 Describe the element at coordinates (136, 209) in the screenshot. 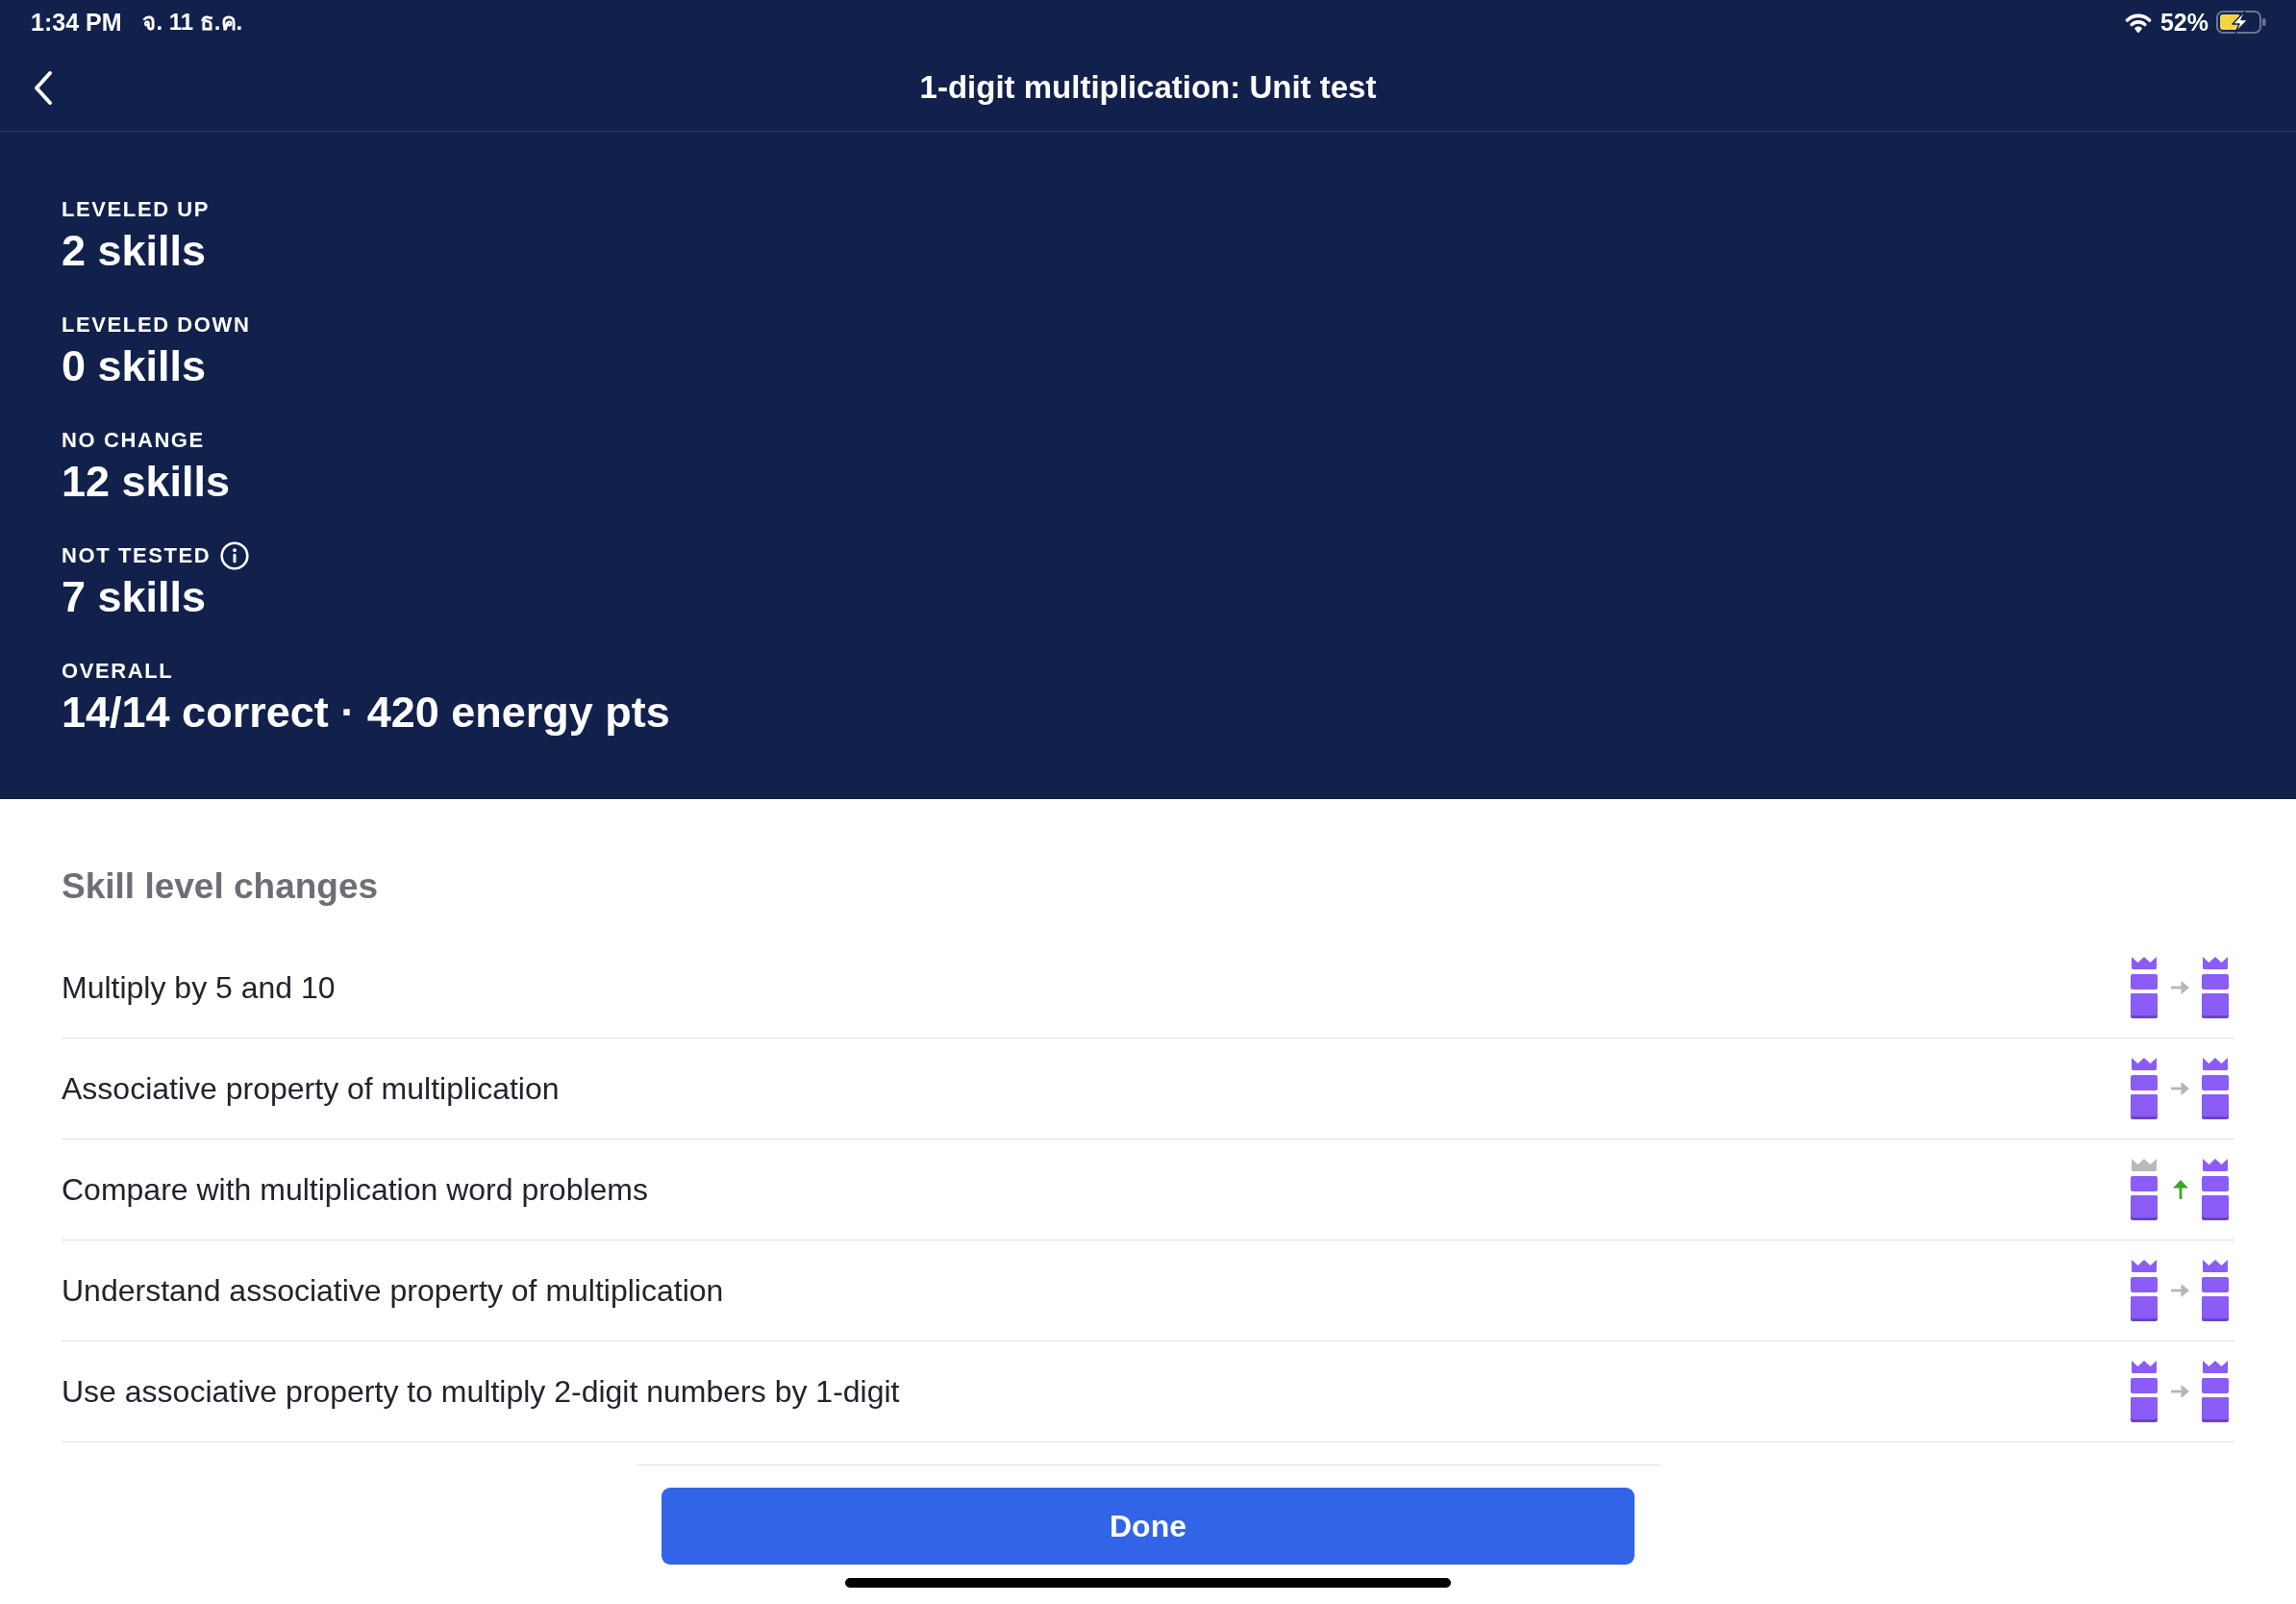

I see `stat-label: LEVELED UP` at that location.